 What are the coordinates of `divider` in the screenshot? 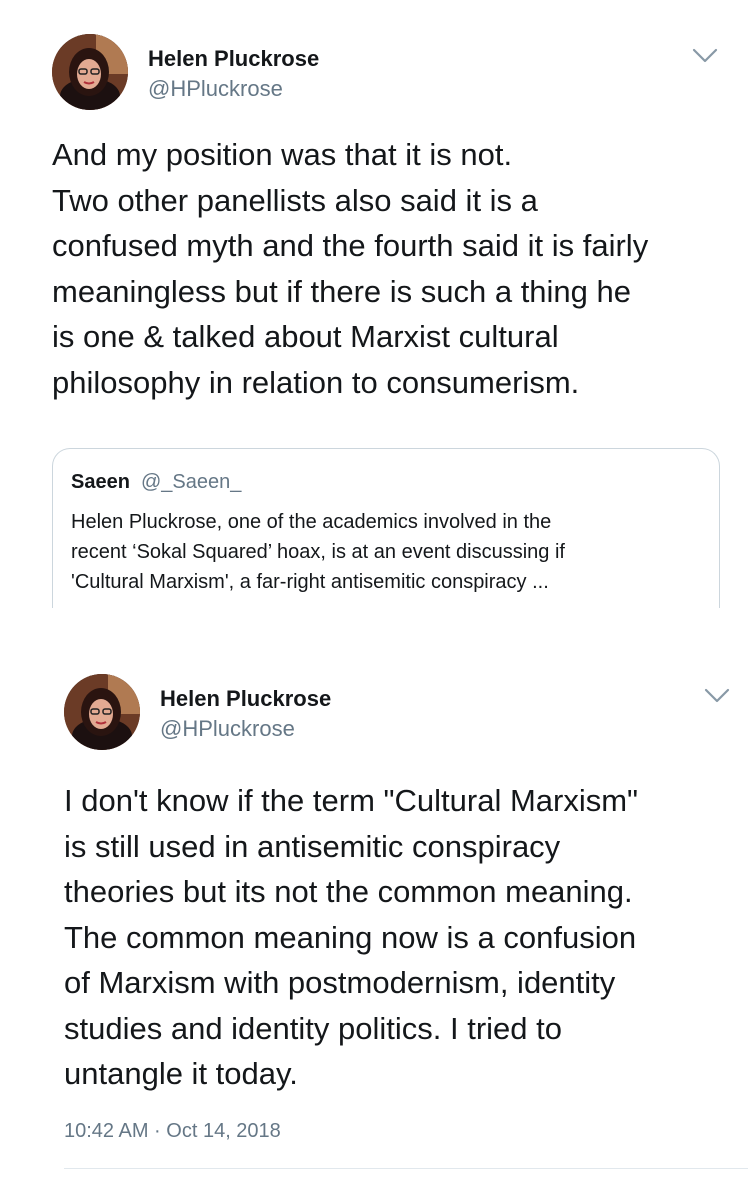 It's located at (406, 1168).